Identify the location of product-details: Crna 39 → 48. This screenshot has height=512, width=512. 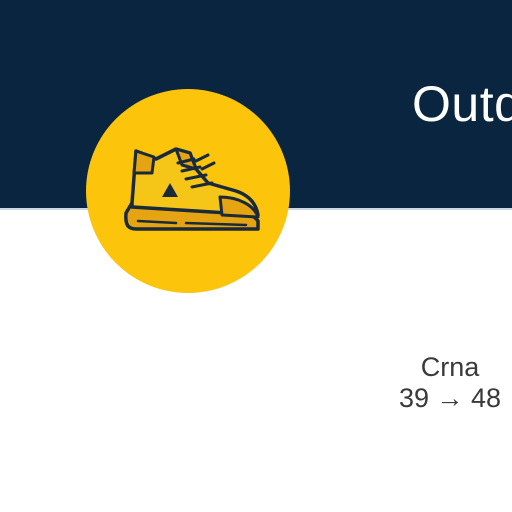
(446, 383).